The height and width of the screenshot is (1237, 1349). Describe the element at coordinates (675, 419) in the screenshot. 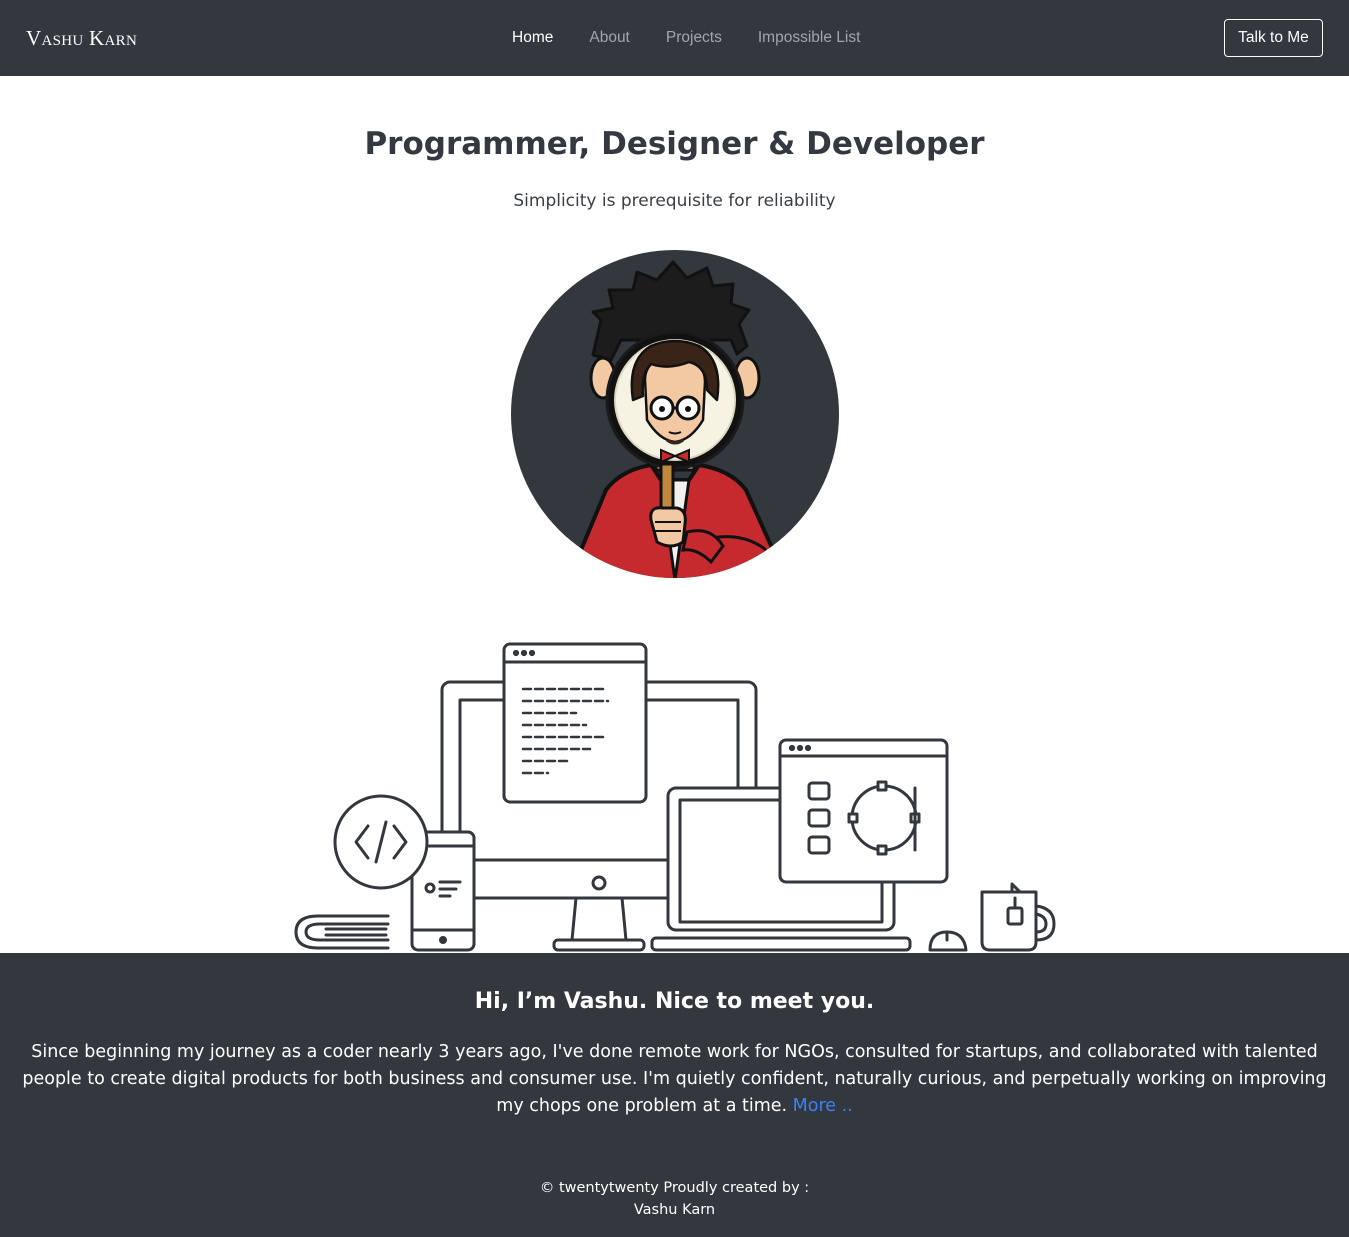

I see `avatar-illustration-icon` at that location.